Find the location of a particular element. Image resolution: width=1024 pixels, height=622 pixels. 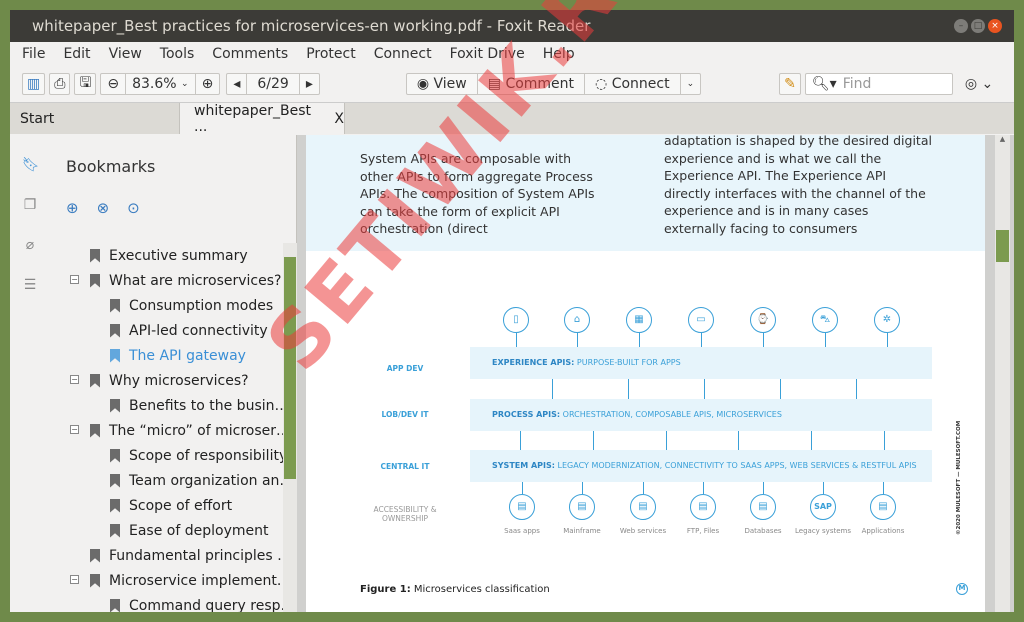

delete-bookmark-icon: ⊗ is located at coordinates (103, 208).